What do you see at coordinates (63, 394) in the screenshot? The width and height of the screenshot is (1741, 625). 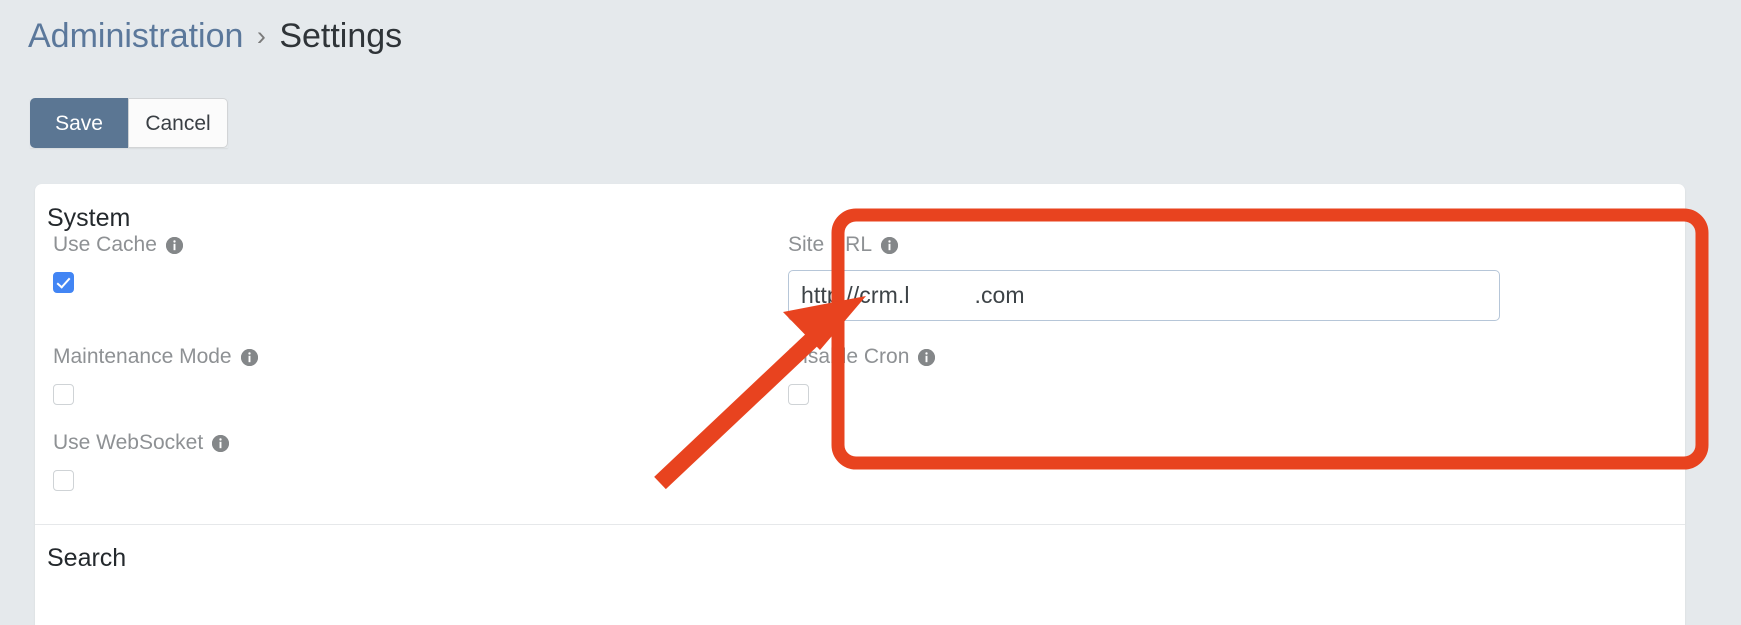 I see `checkbox-maintenance-mode` at bounding box center [63, 394].